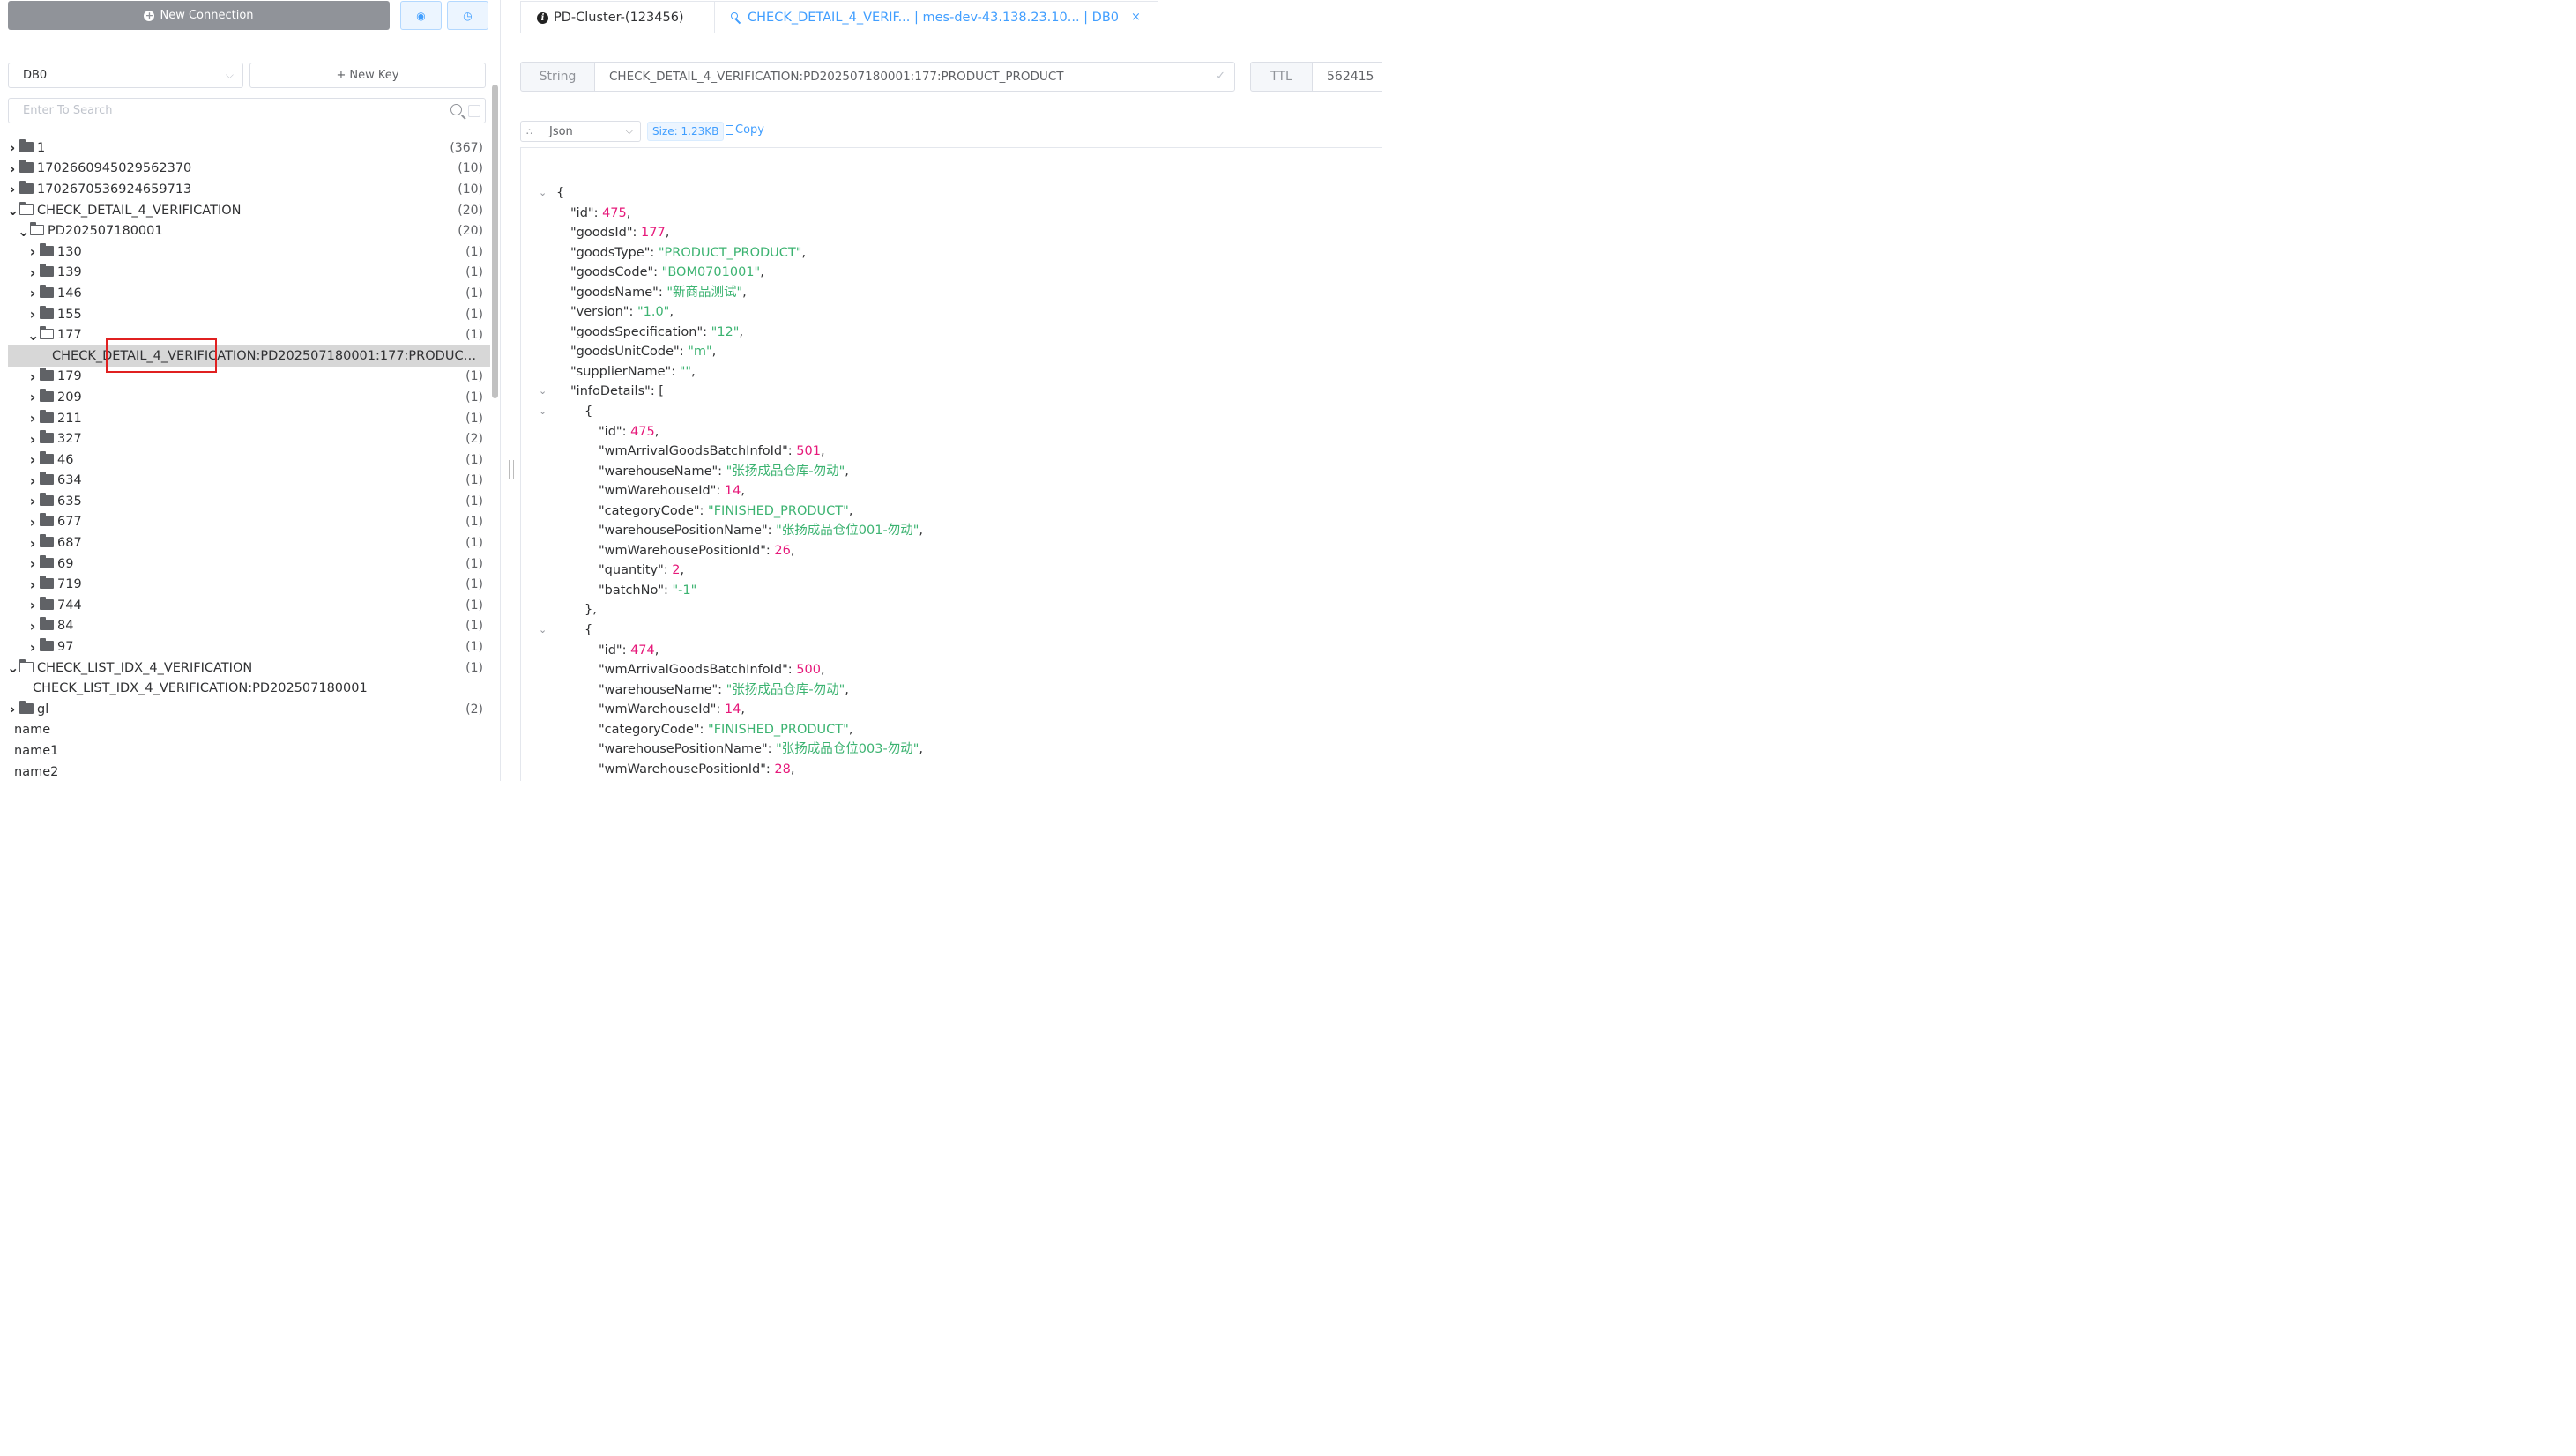 This screenshot has height=1456, width=2576. I want to click on history-button: ◷, so click(467, 15).